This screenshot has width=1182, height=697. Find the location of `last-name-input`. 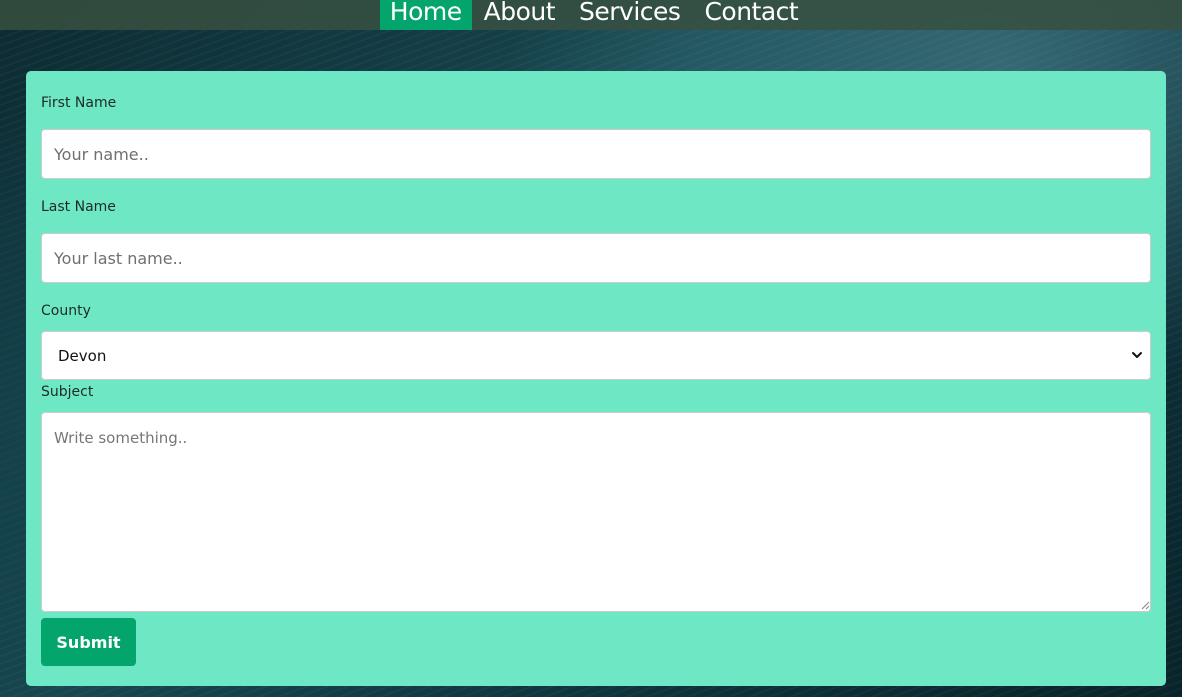

last-name-input is located at coordinates (596, 258).